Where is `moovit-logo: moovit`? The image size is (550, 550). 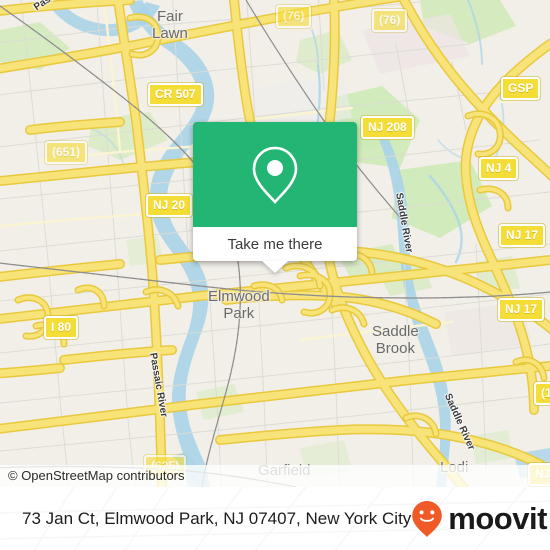 moovit-logo: moovit is located at coordinates (479, 519).